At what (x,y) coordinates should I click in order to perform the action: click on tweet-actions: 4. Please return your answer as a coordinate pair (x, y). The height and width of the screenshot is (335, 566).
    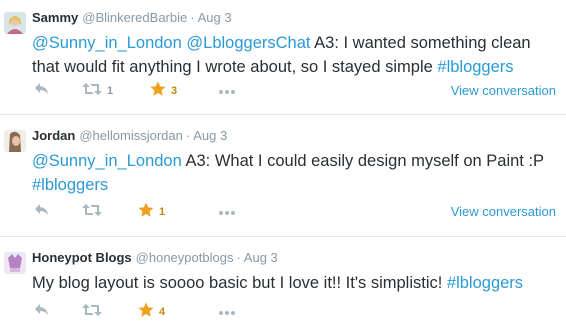
    Looking at the image, I should click on (297, 312).